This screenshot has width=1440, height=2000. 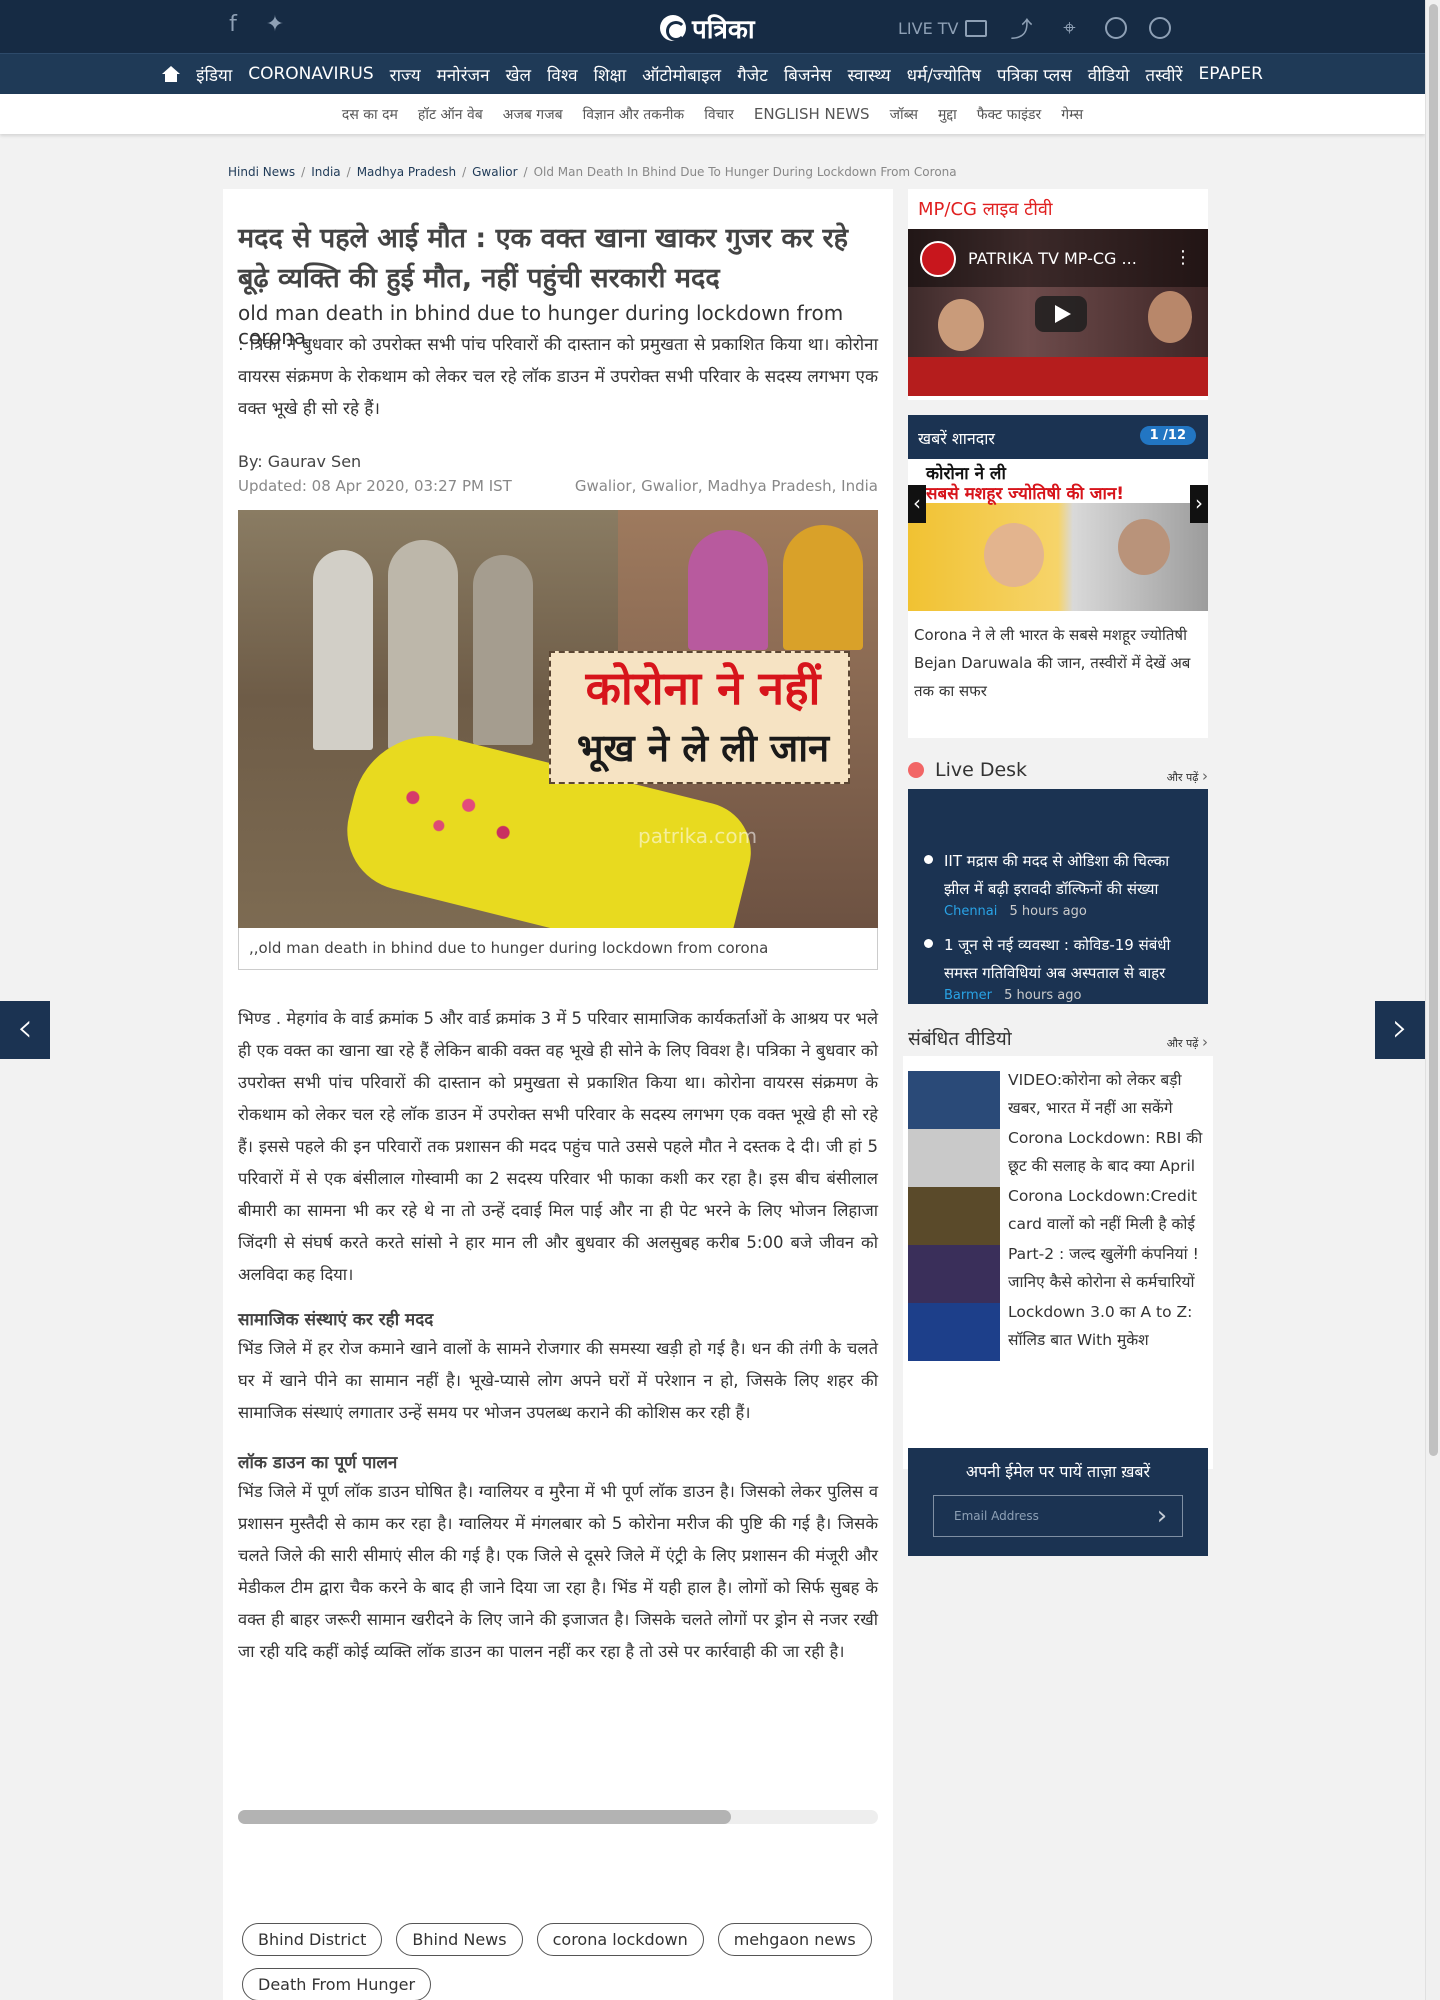 I want to click on nav-home, so click(x=171, y=74).